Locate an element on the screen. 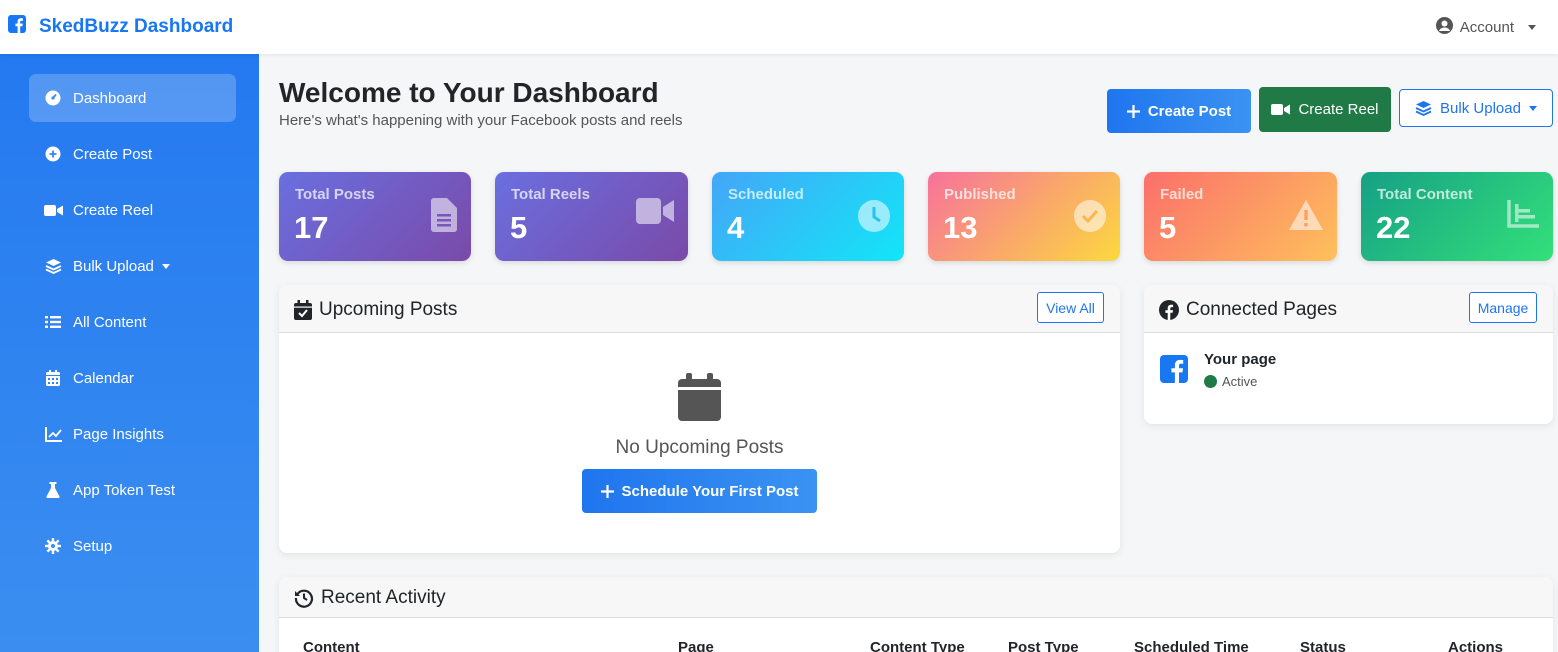  account-label: Account is located at coordinates (1486, 27).